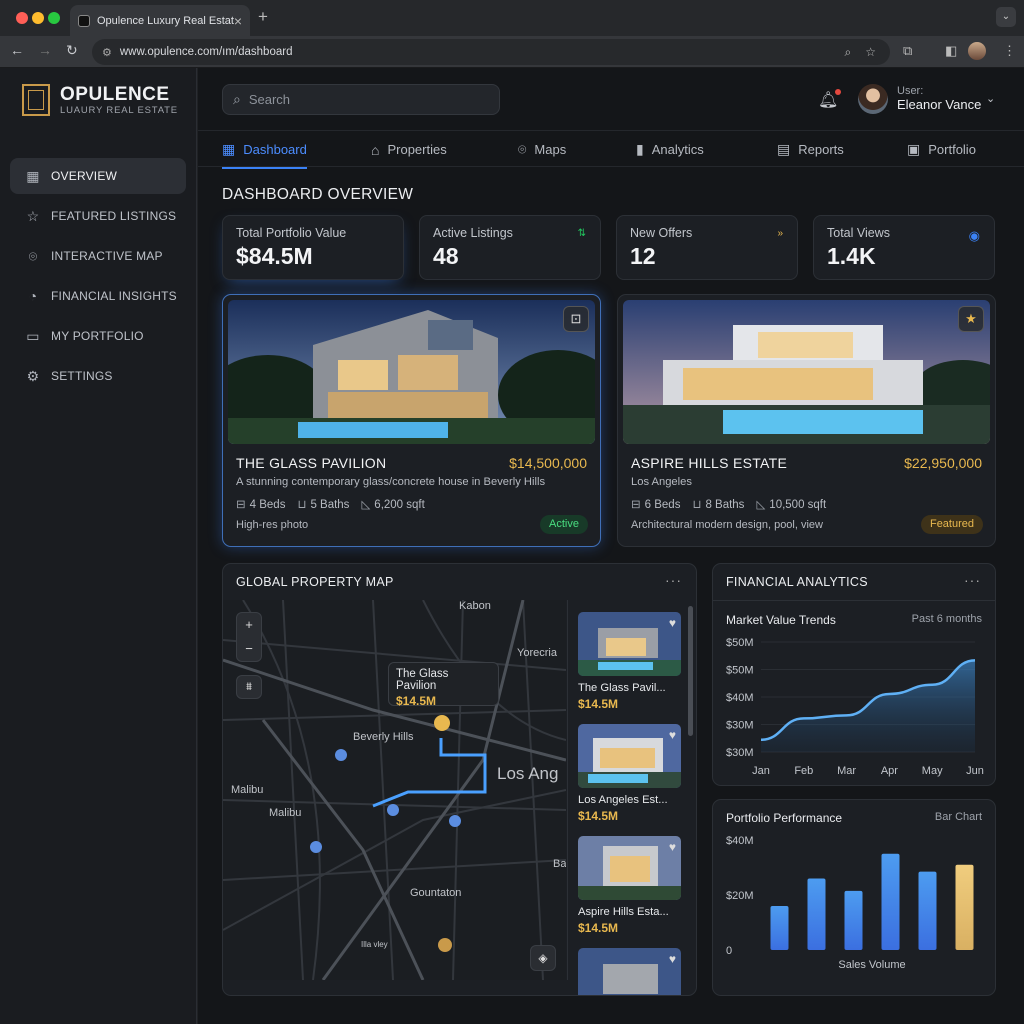  What do you see at coordinates (115, 94) in the screenshot?
I see `brand-name: OPULENCE` at bounding box center [115, 94].